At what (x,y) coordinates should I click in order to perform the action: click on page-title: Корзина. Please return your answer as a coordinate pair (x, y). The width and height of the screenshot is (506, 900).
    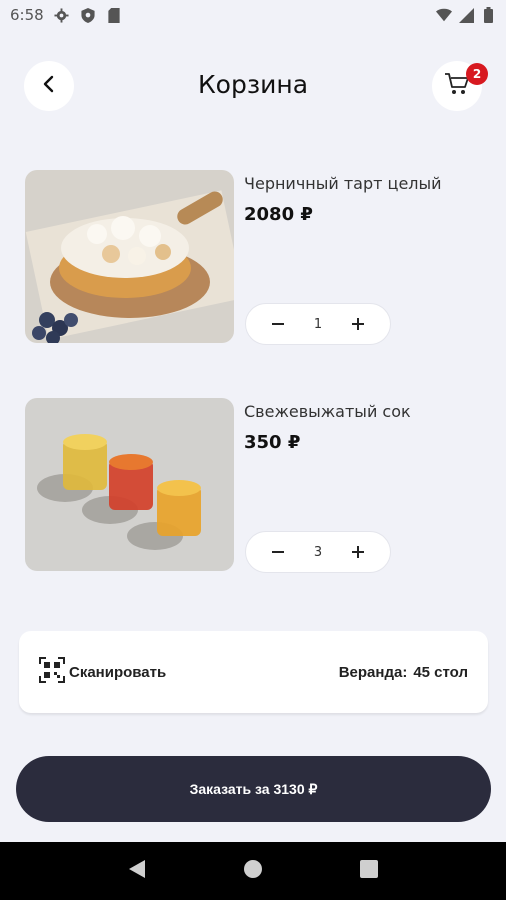
    Looking at the image, I should click on (253, 84).